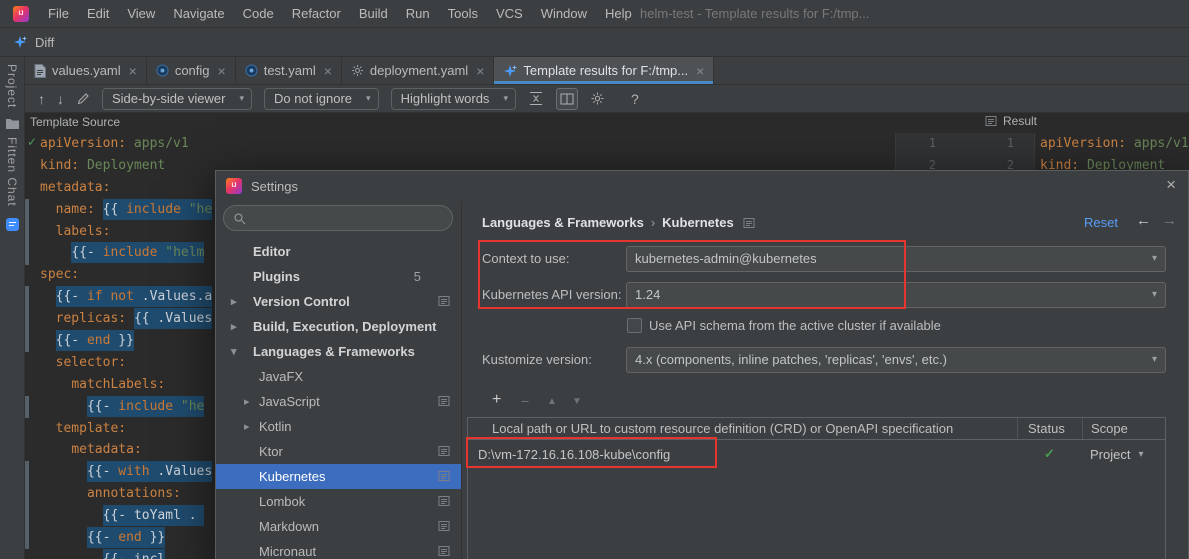 The image size is (1189, 559). What do you see at coordinates (338, 276) in the screenshot?
I see `settings-tree-item-plugins: Plugins 5` at bounding box center [338, 276].